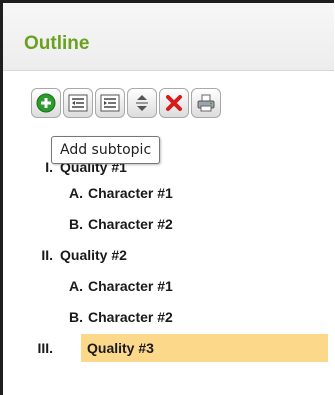  Describe the element at coordinates (126, 105) in the screenshot. I see `outline-toolbar` at that location.